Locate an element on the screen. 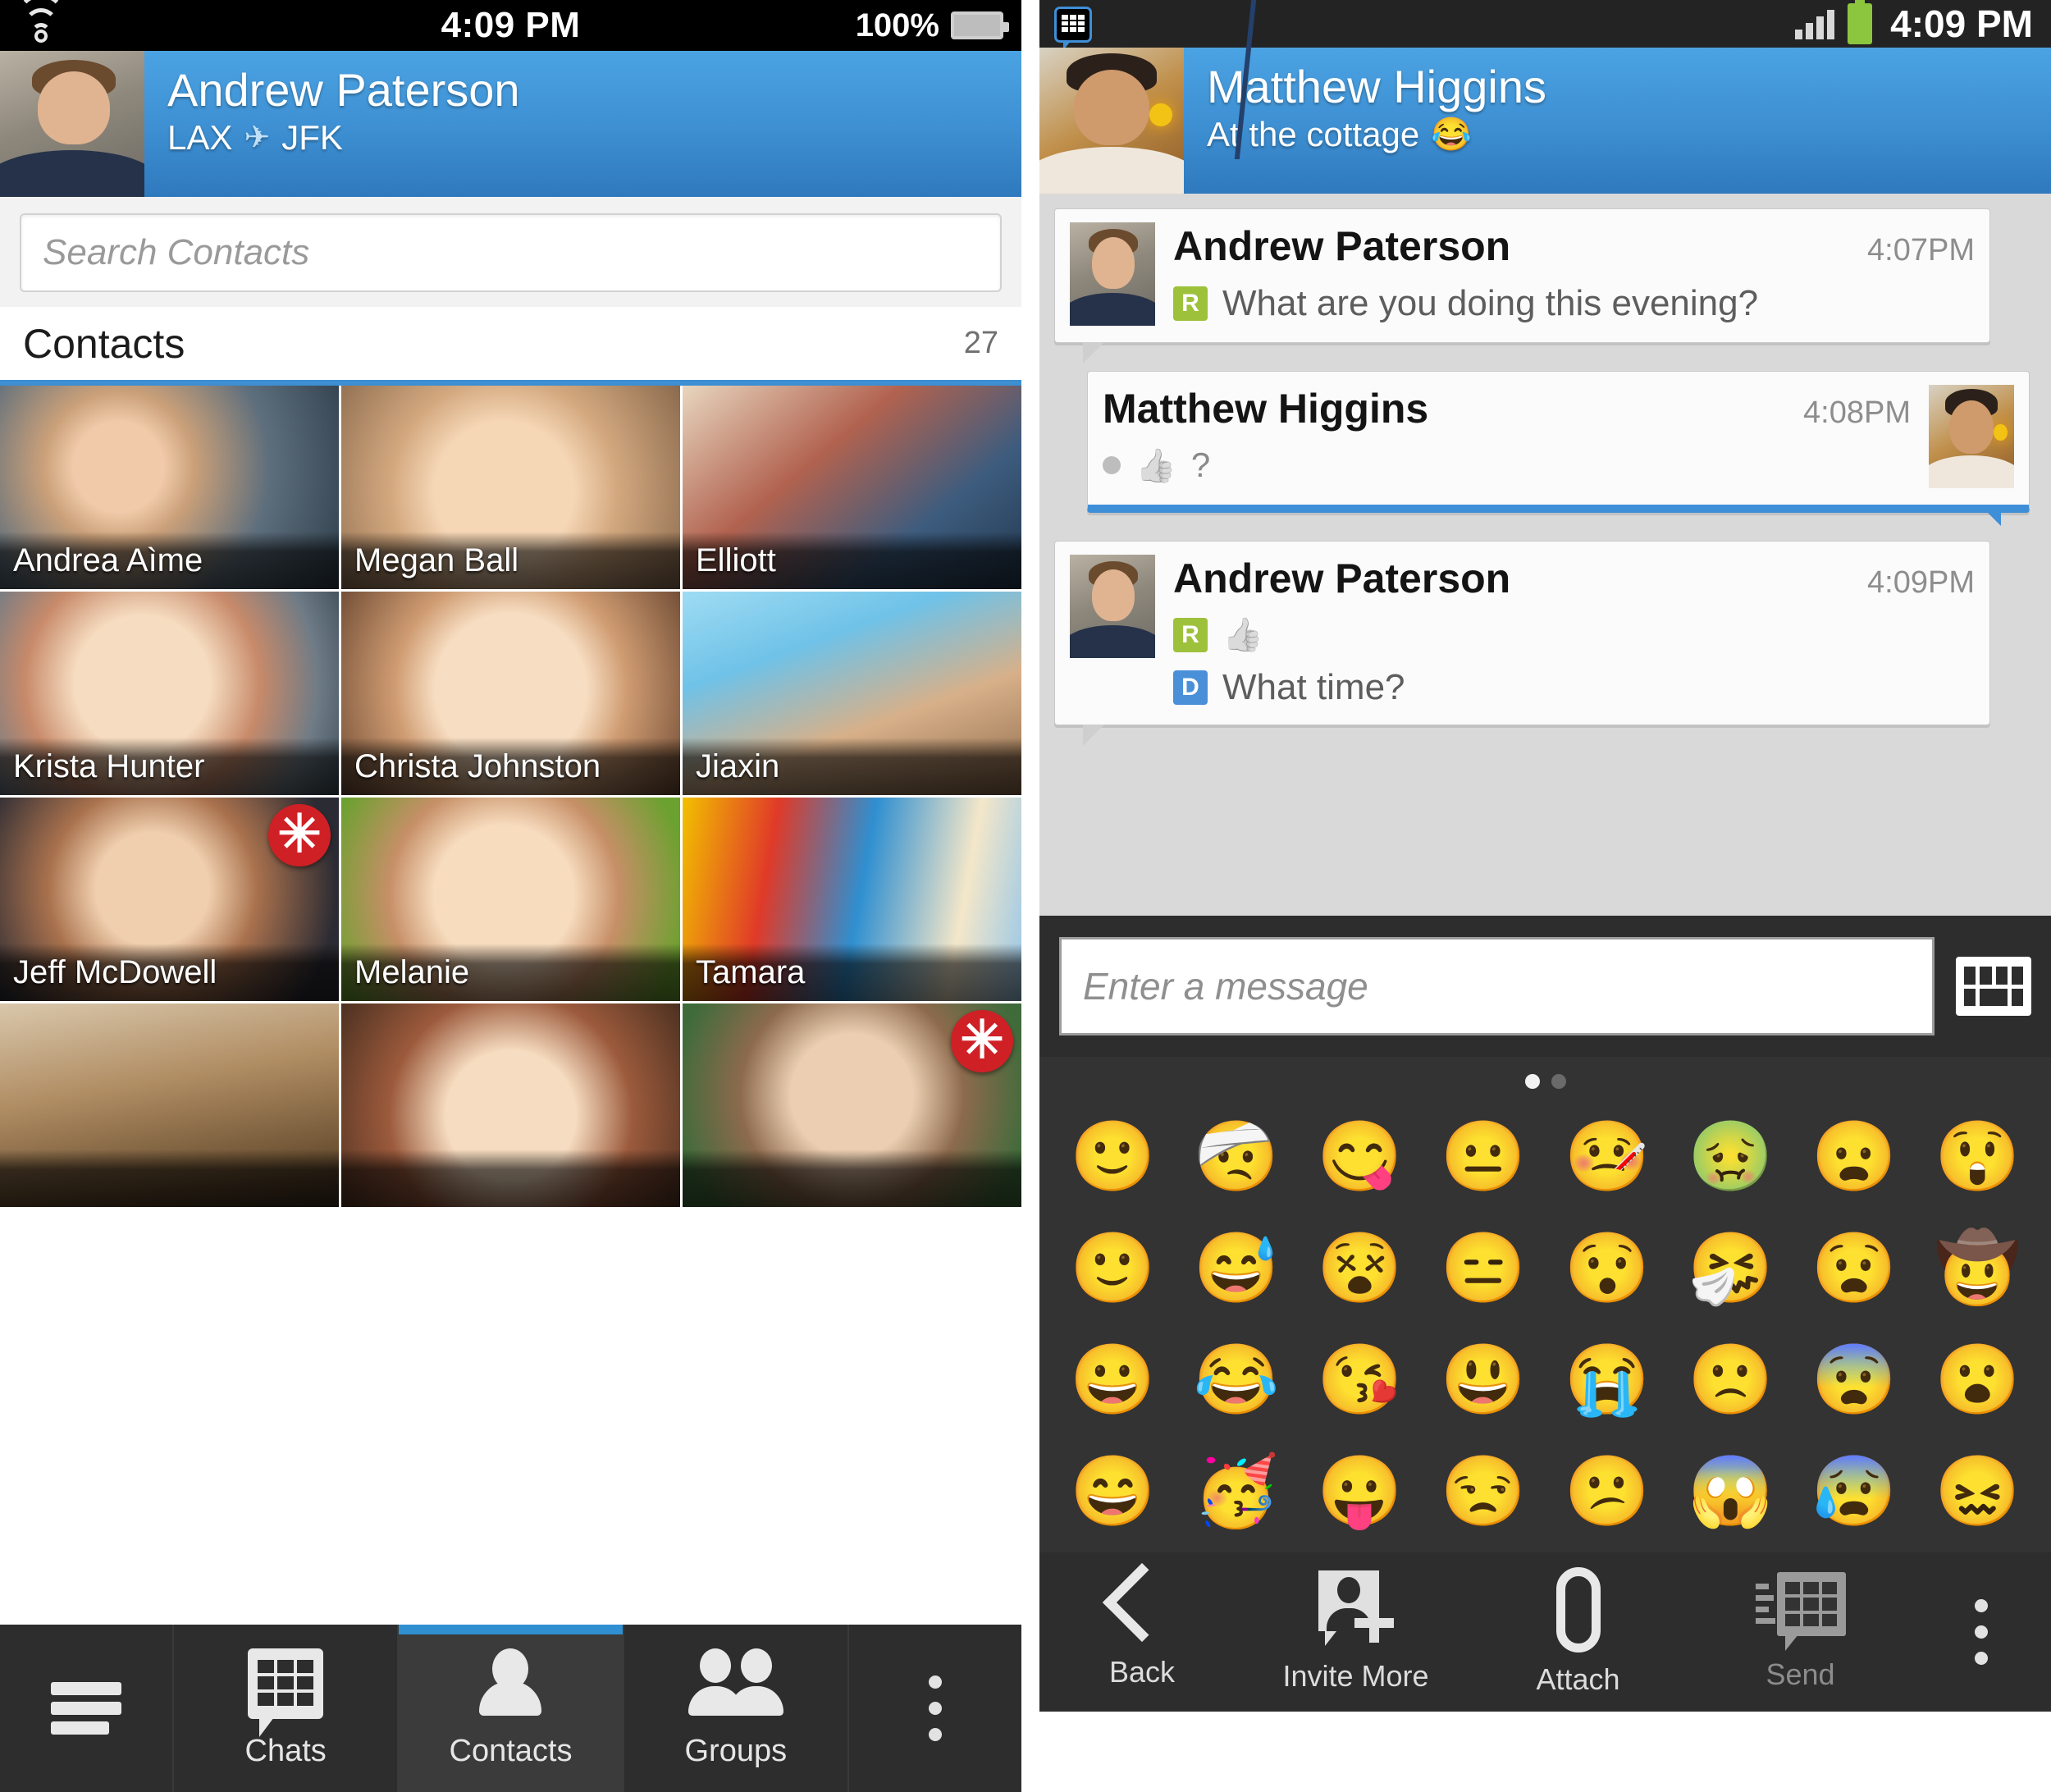 This screenshot has width=2051, height=1792. people-icon is located at coordinates (735, 1683).